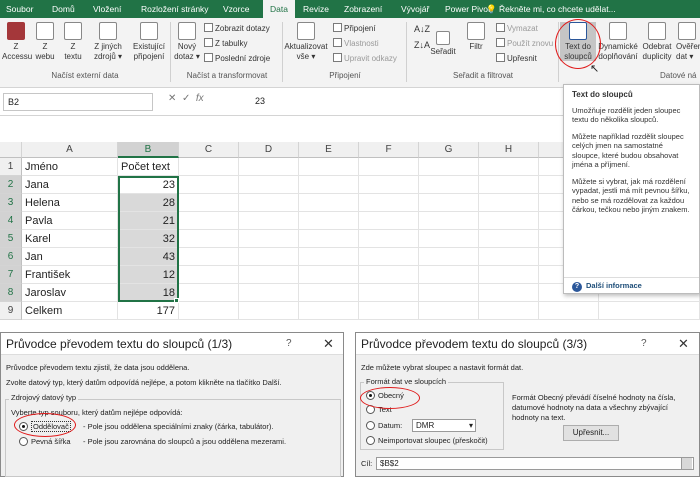  Describe the element at coordinates (45, 41) in the screenshot. I see `from-web-button: Z webu` at that location.